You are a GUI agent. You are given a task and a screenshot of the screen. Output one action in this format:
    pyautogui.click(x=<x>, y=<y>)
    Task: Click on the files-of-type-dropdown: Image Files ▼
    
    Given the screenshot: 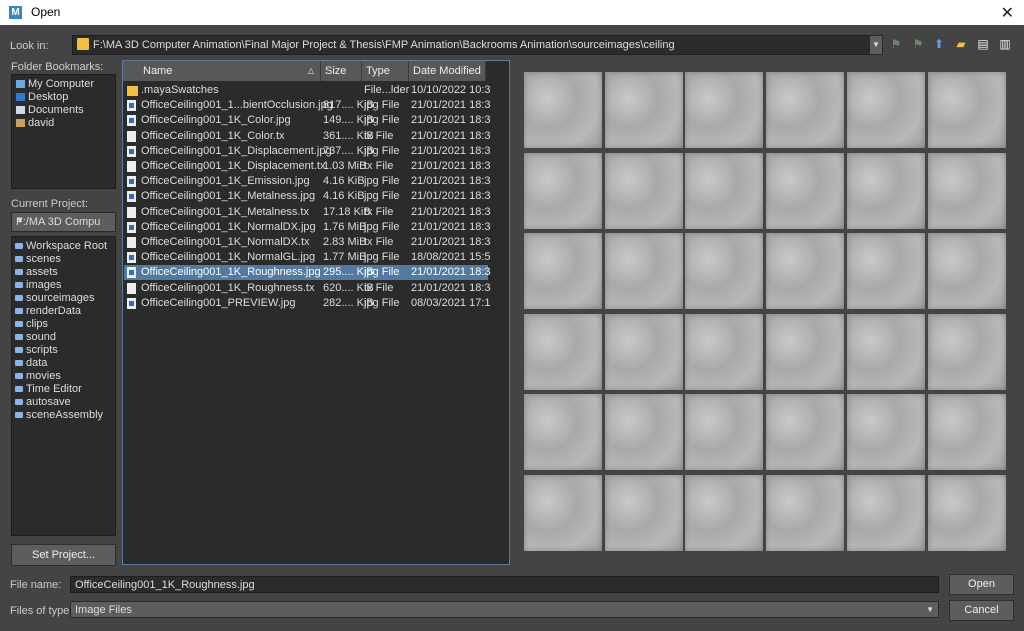 What is the action you would take?
    pyautogui.click(x=504, y=609)
    